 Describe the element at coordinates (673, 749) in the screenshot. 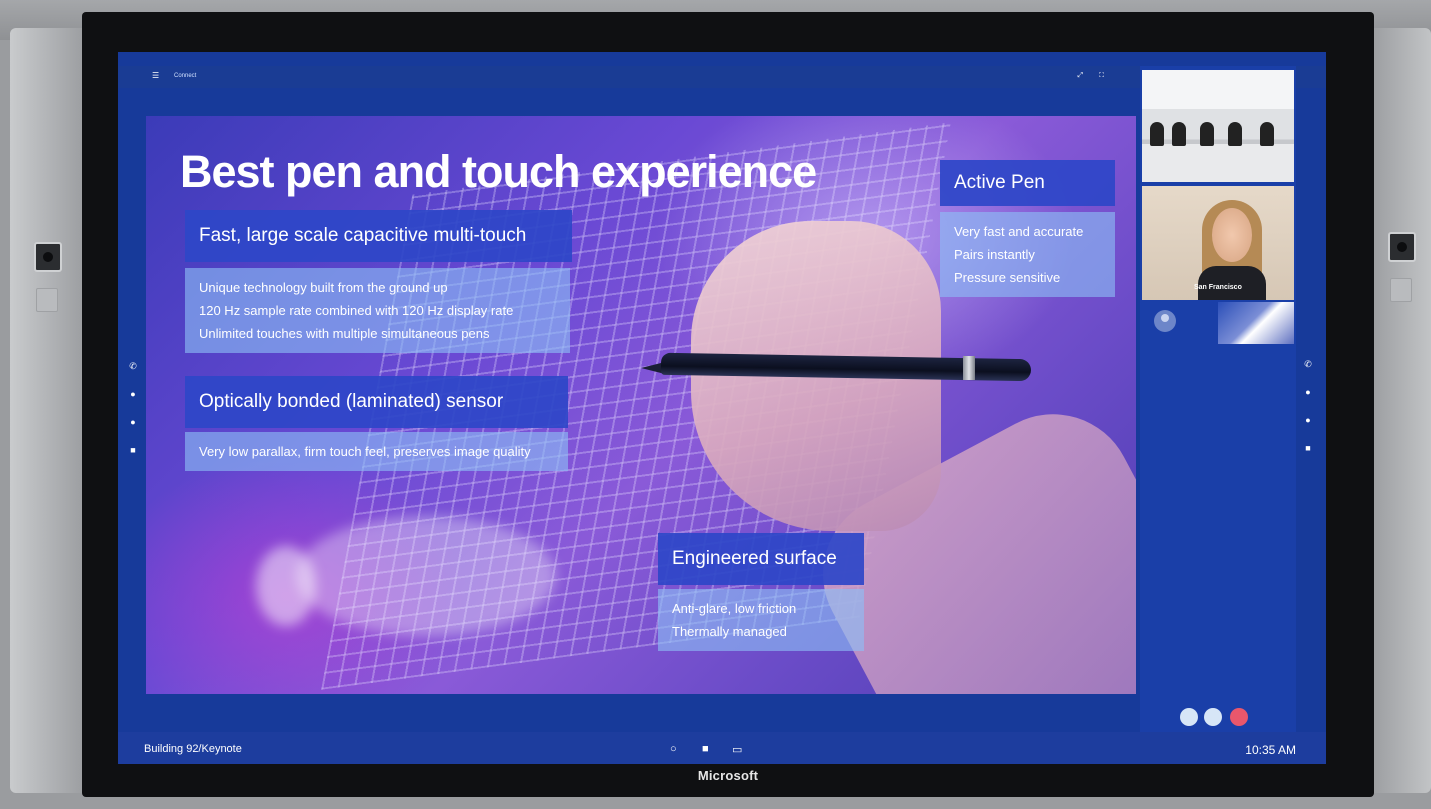

I see `search-icon: ○` at that location.